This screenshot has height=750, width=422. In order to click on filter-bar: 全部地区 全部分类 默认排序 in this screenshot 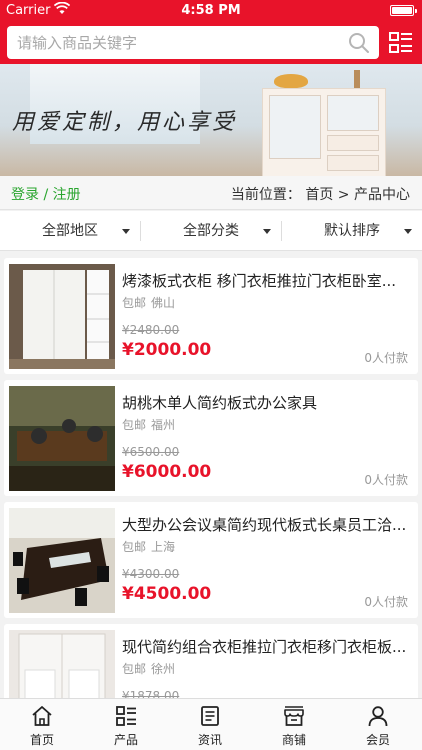, I will do `click(211, 231)`.